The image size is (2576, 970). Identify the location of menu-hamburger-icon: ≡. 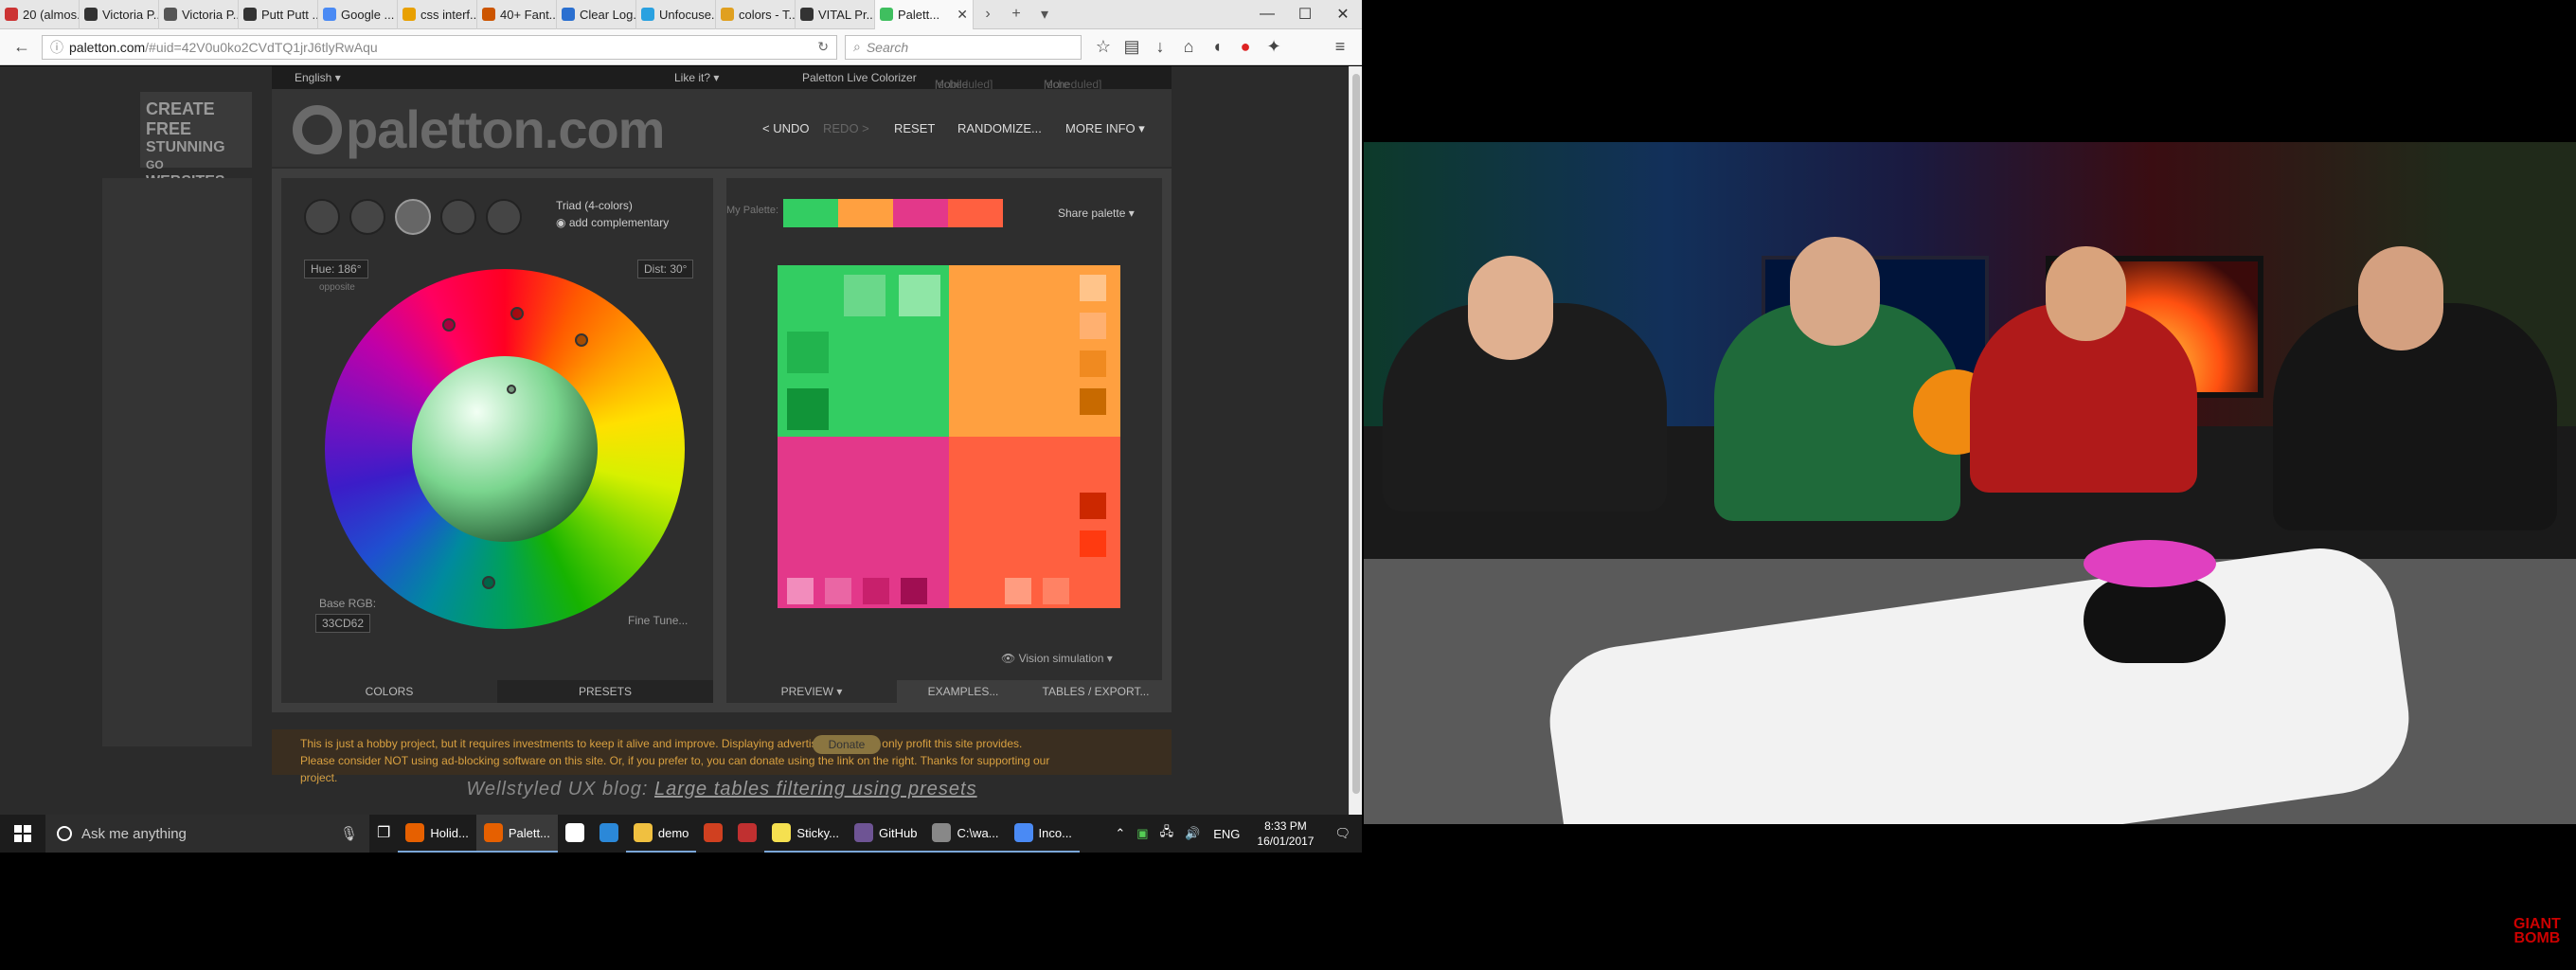
(1340, 47).